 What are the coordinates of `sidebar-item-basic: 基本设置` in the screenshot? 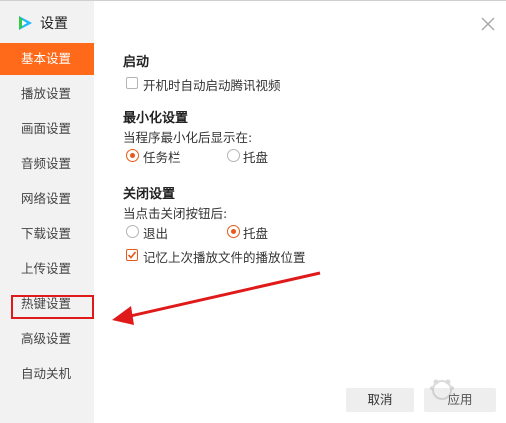 It's located at (47, 59).